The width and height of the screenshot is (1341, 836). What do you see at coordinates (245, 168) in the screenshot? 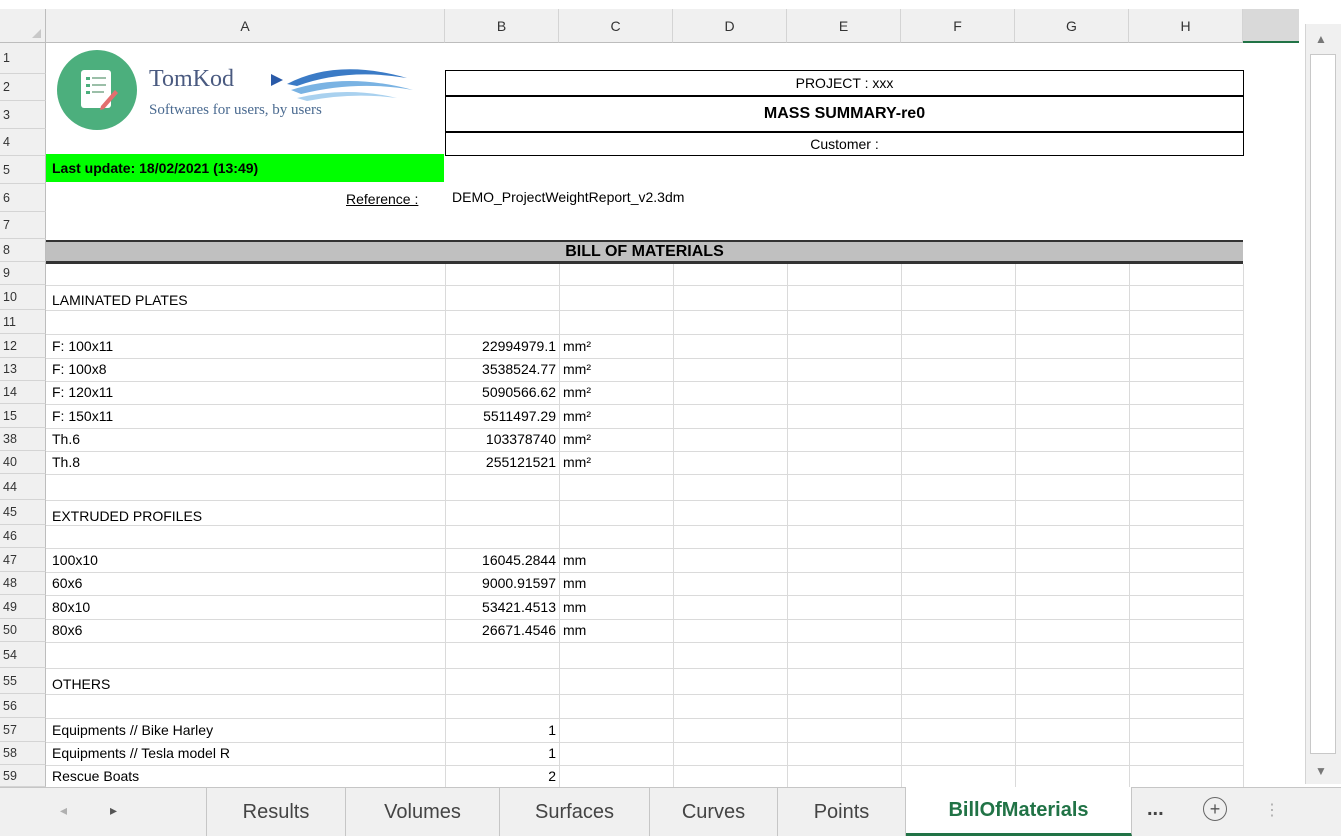
I see `last-update-banner: Last update: 18/02/2021 (13:49)` at bounding box center [245, 168].